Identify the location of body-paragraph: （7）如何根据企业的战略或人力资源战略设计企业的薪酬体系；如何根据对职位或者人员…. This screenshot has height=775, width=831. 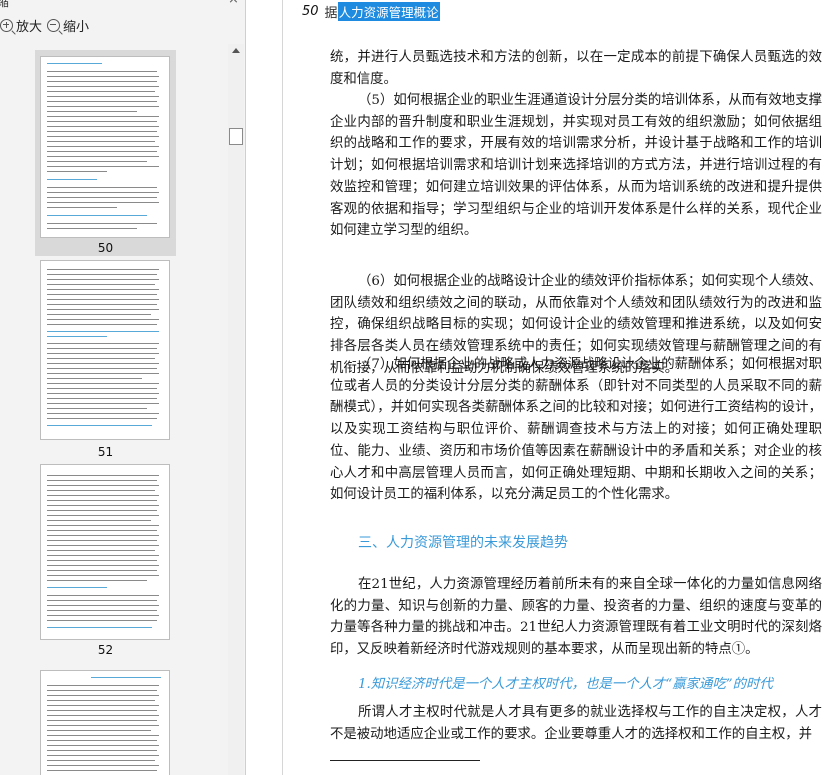
(576, 430).